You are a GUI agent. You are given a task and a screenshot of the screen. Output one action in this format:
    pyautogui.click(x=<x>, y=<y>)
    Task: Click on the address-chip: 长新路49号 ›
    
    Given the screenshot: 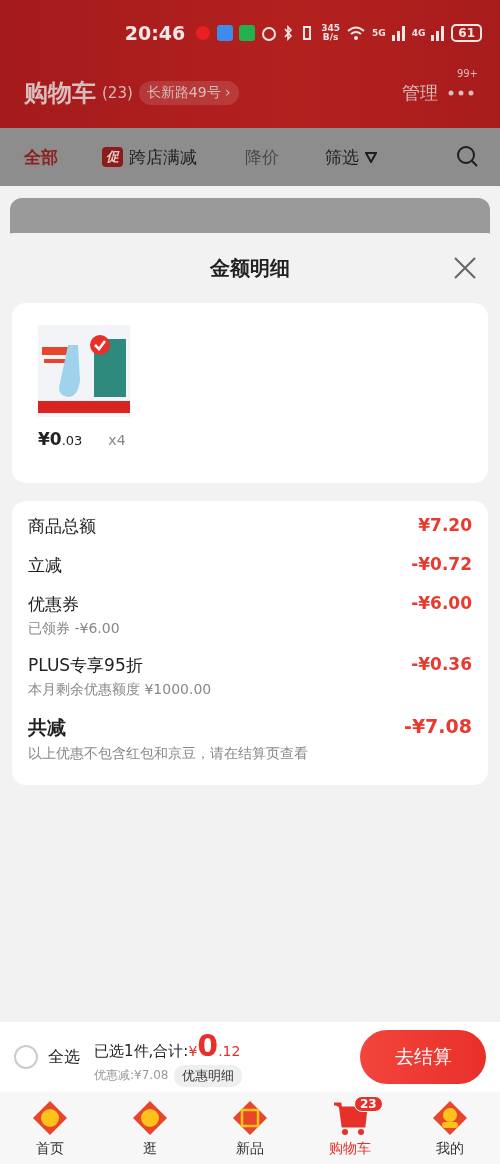 What is the action you would take?
    pyautogui.click(x=188, y=93)
    